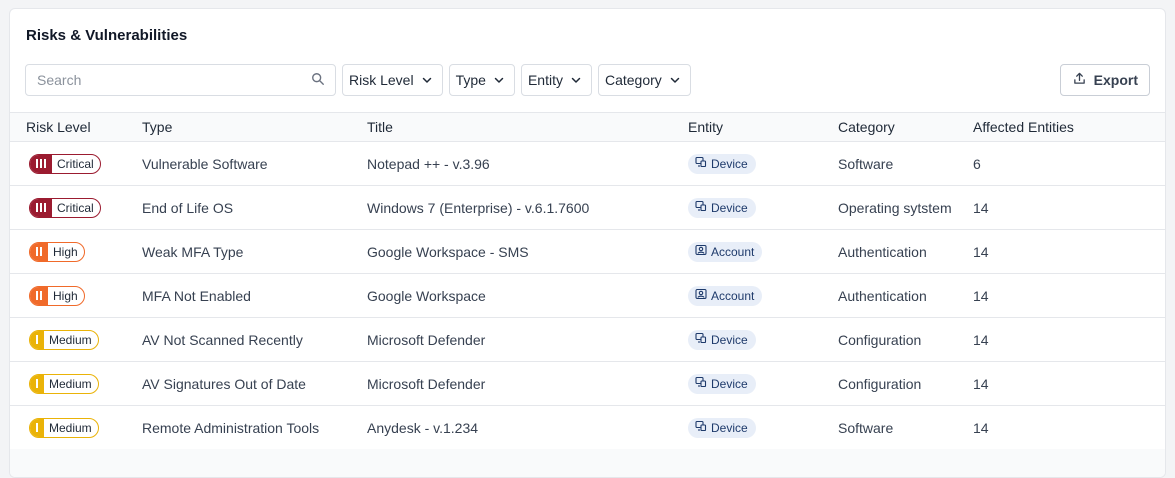  What do you see at coordinates (180, 80) in the screenshot?
I see `search-input: Search` at bounding box center [180, 80].